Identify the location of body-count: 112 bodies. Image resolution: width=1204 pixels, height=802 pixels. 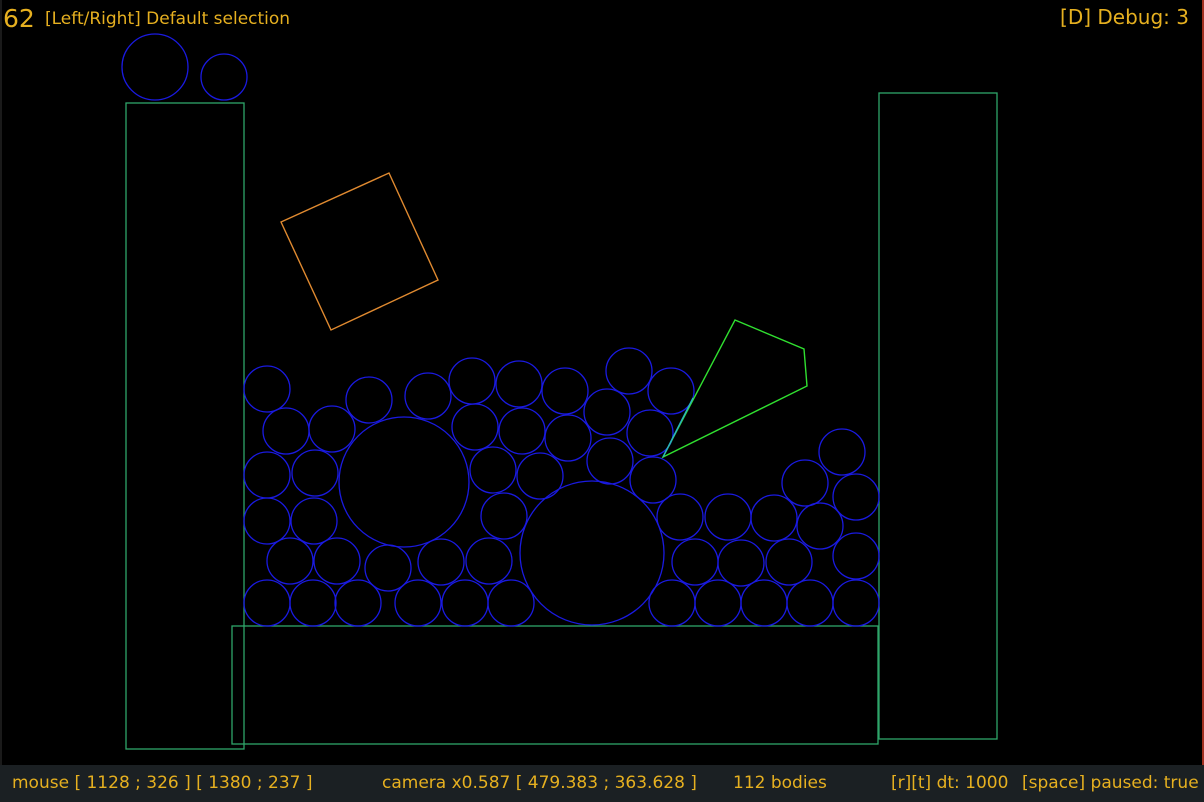
(780, 783).